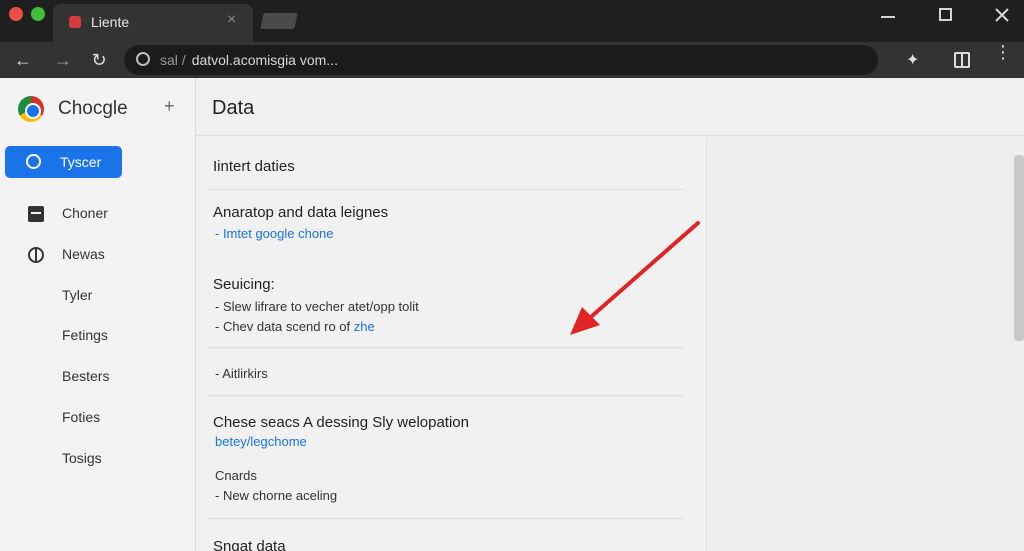  I want to click on sidebar-item-label: Fetings, so click(85, 335).